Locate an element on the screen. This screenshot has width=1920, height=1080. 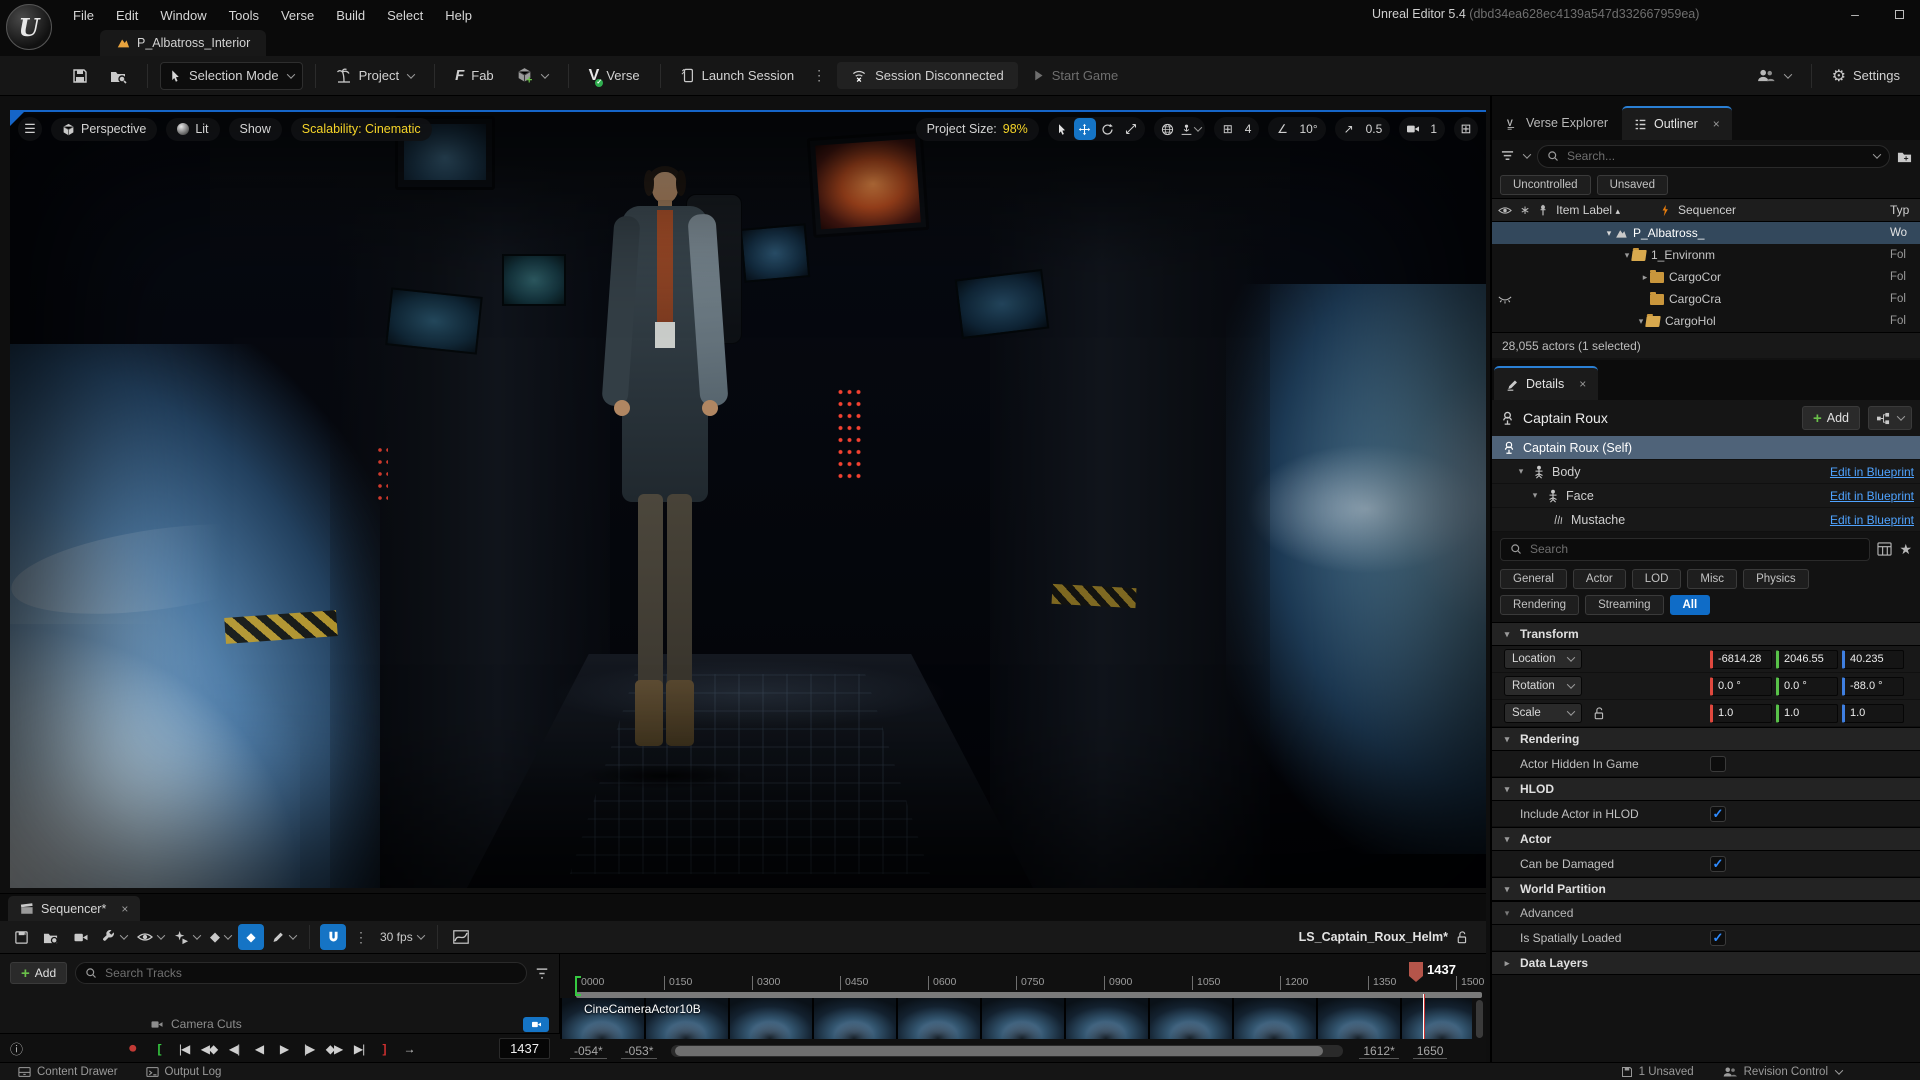
keyframe-options-dropdown: ◆ is located at coordinates (220, 937).